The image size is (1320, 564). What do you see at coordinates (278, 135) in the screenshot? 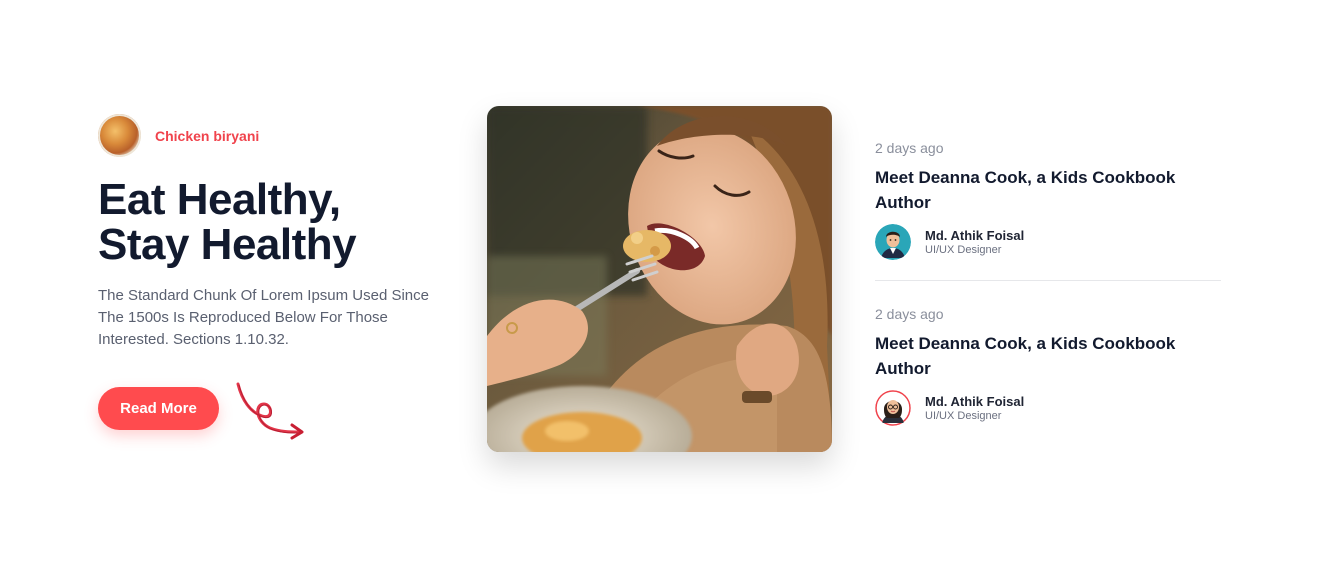
I see `category-tag: Chicken biryani` at bounding box center [278, 135].